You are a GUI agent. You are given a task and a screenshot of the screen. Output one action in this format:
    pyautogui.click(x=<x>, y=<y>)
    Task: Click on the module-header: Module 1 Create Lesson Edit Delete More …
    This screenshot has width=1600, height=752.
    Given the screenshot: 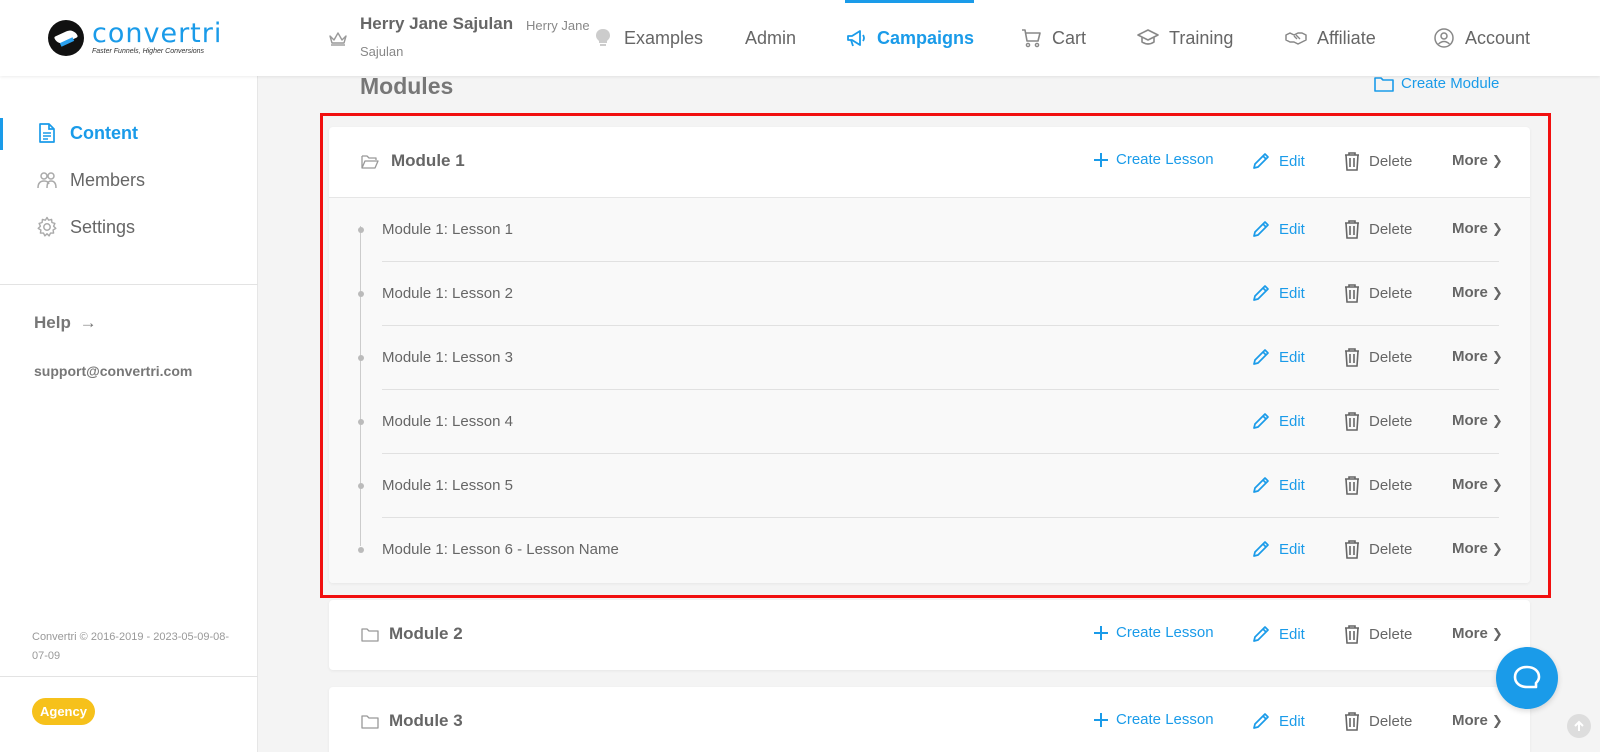 What is the action you would take?
    pyautogui.click(x=929, y=162)
    